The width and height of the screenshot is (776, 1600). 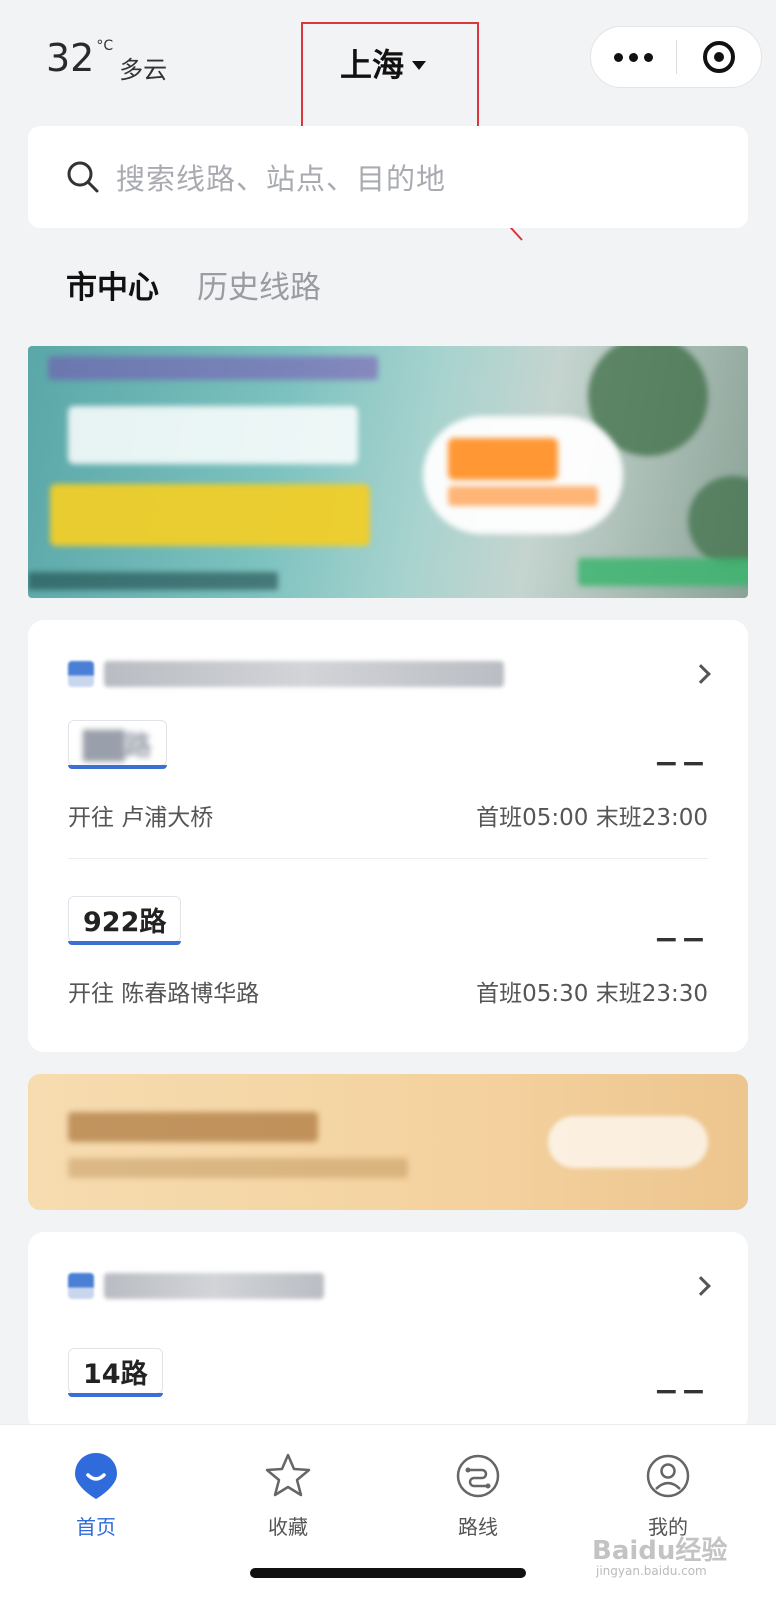 I want to click on ad-title, so click(x=213, y=435).